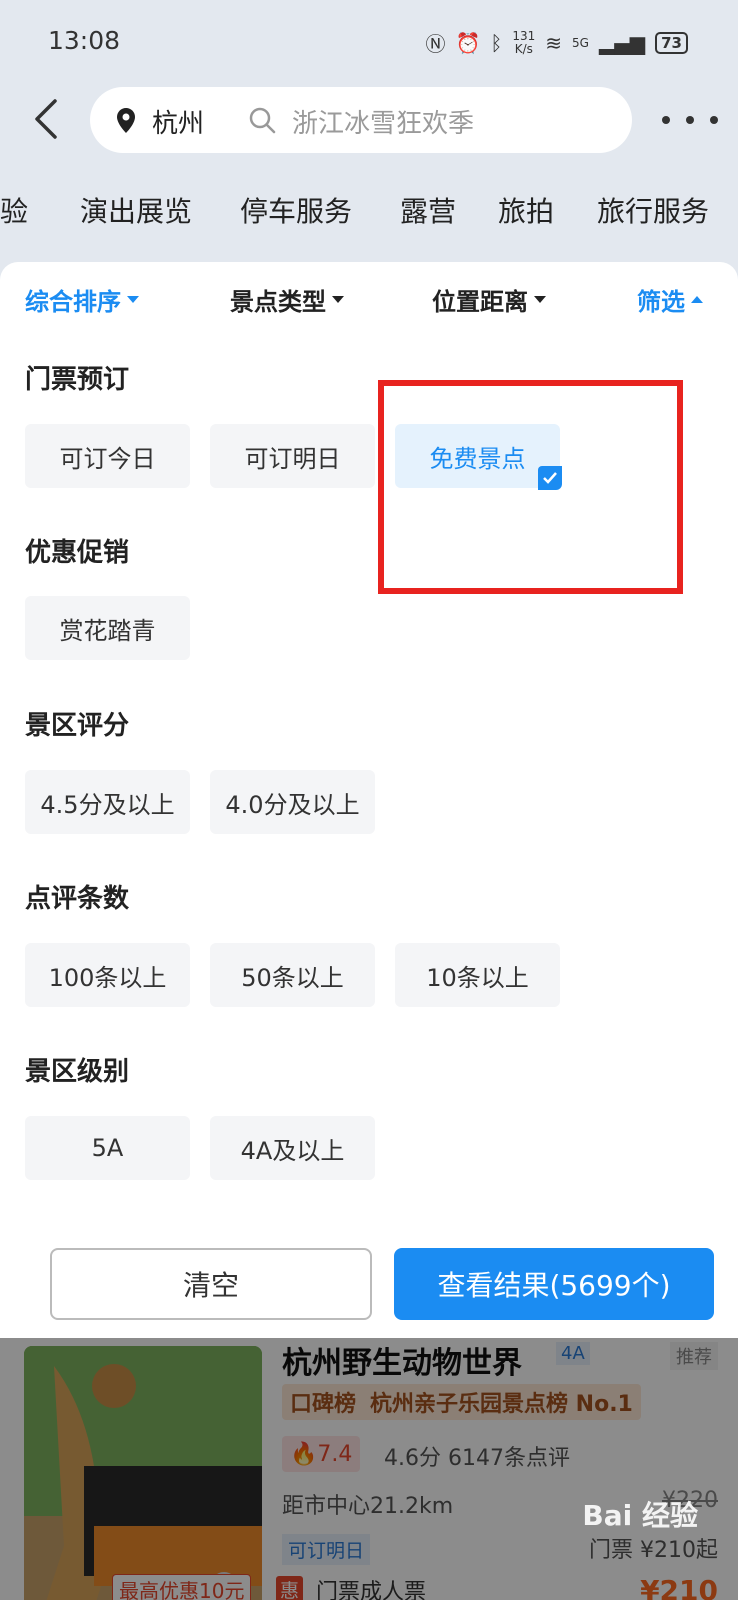 The width and height of the screenshot is (738, 1600). I want to click on category-tab: 体验, so click(14, 210).